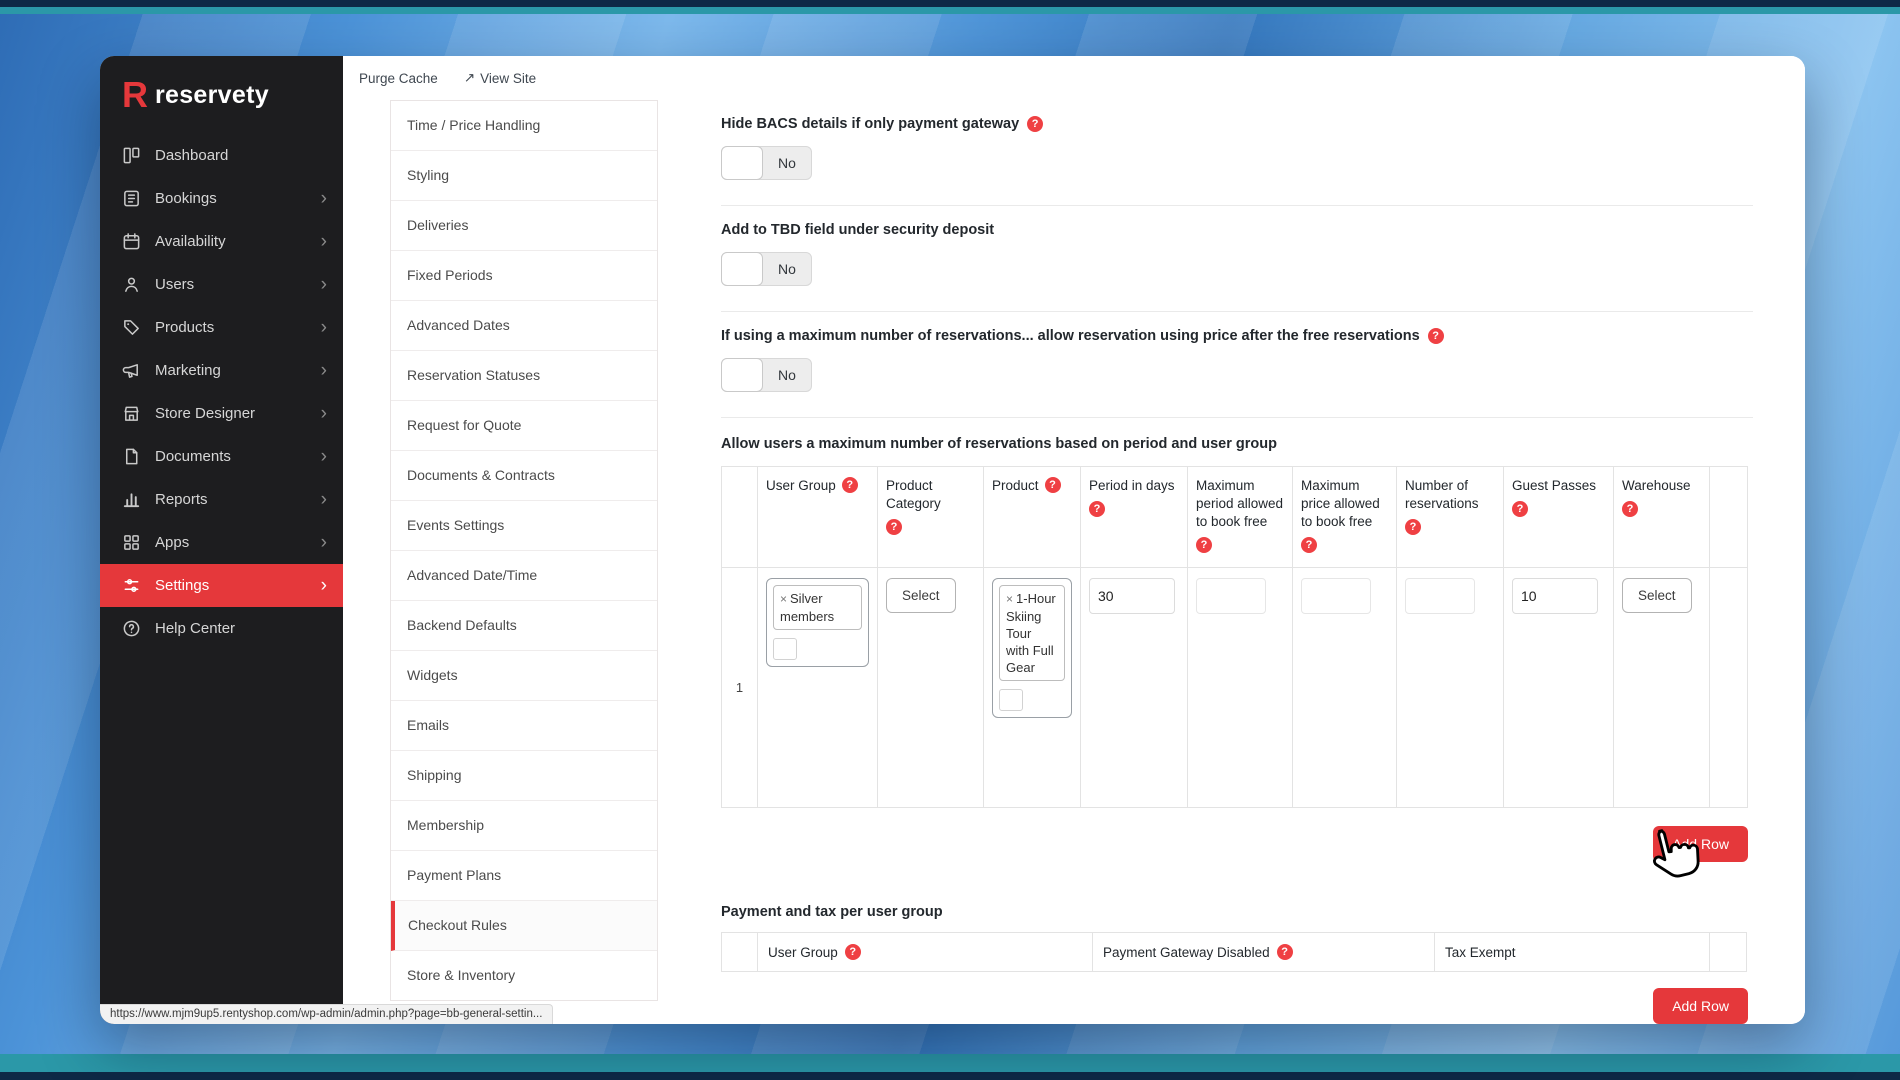 The height and width of the screenshot is (1080, 1900). What do you see at coordinates (1240, 517) in the screenshot?
I see `col-header-max-period-free: Maximum period allowed to book free ?` at bounding box center [1240, 517].